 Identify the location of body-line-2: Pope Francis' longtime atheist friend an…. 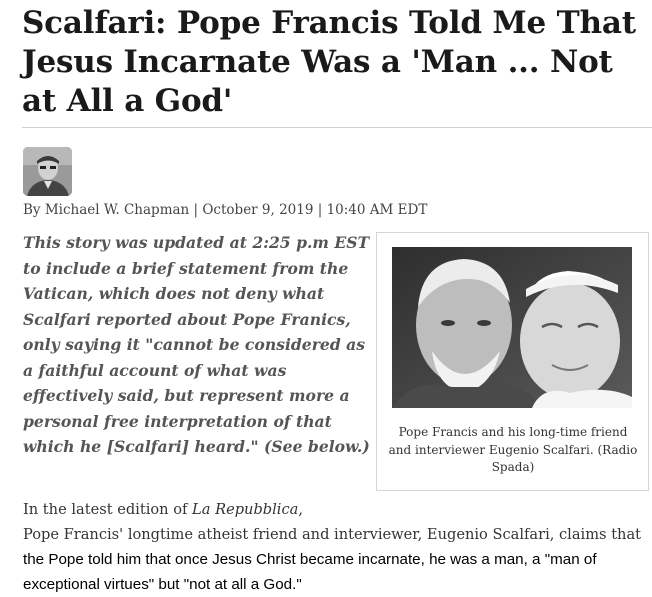
(332, 534).